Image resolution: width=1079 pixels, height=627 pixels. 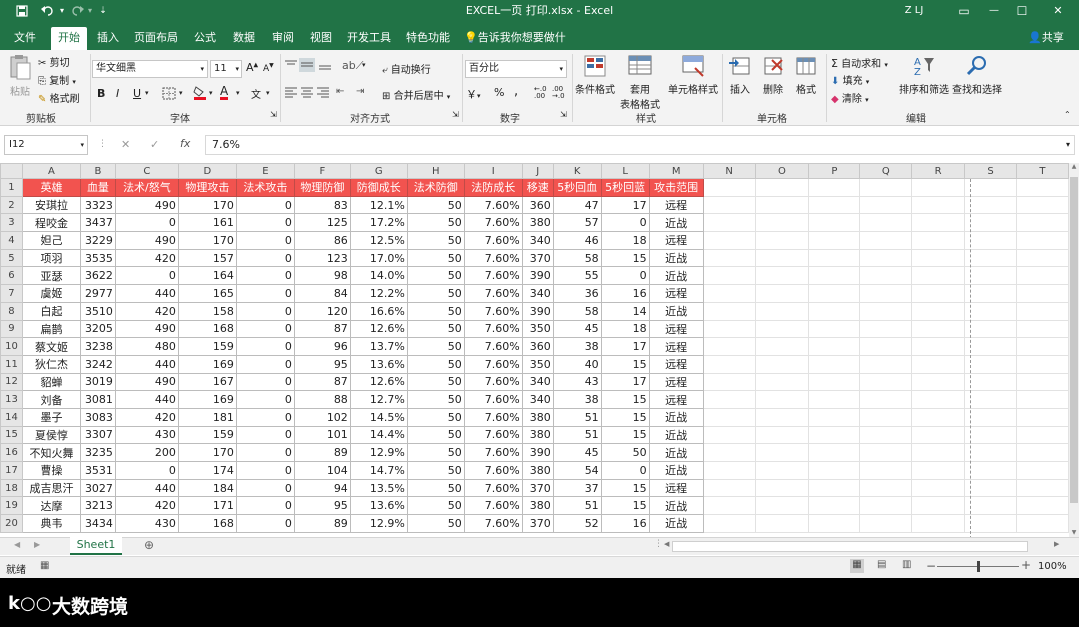 What do you see at coordinates (268, 93) in the screenshot?
I see `phonetic-dropdown-icon: ▾` at bounding box center [268, 93].